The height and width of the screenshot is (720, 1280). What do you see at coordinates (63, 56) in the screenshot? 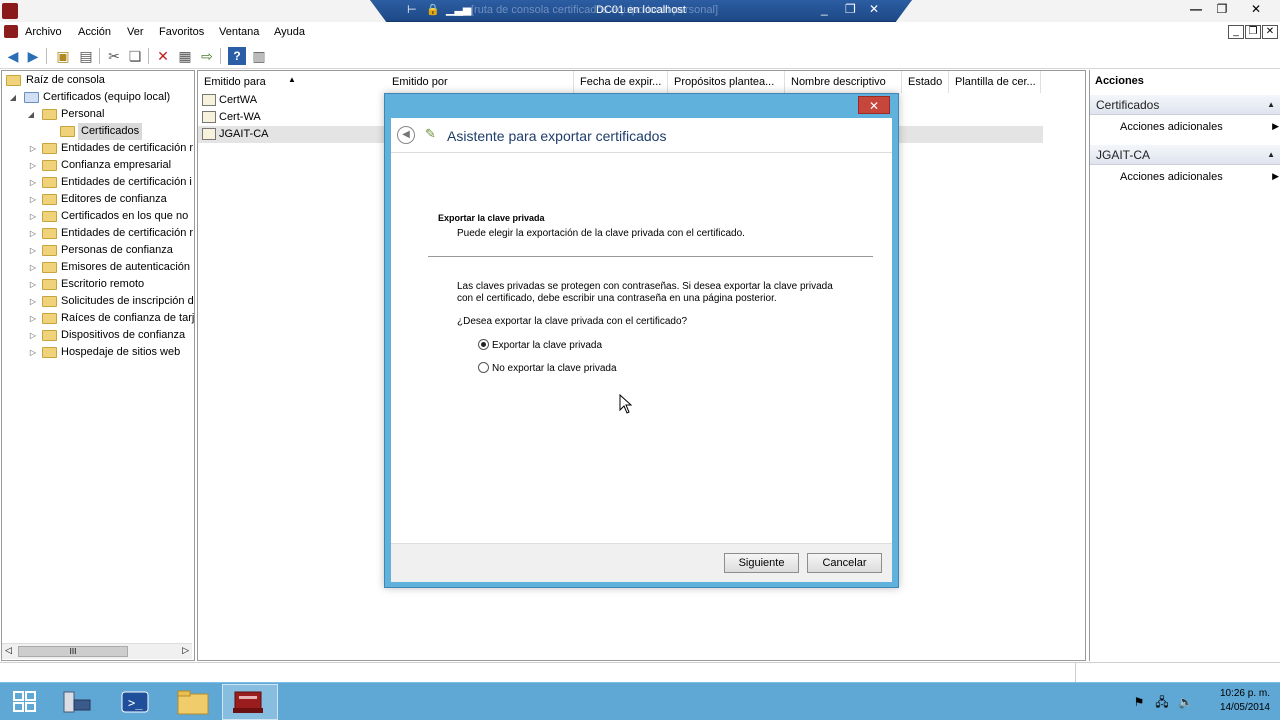
I see `up-folder-icon: ▣` at bounding box center [63, 56].